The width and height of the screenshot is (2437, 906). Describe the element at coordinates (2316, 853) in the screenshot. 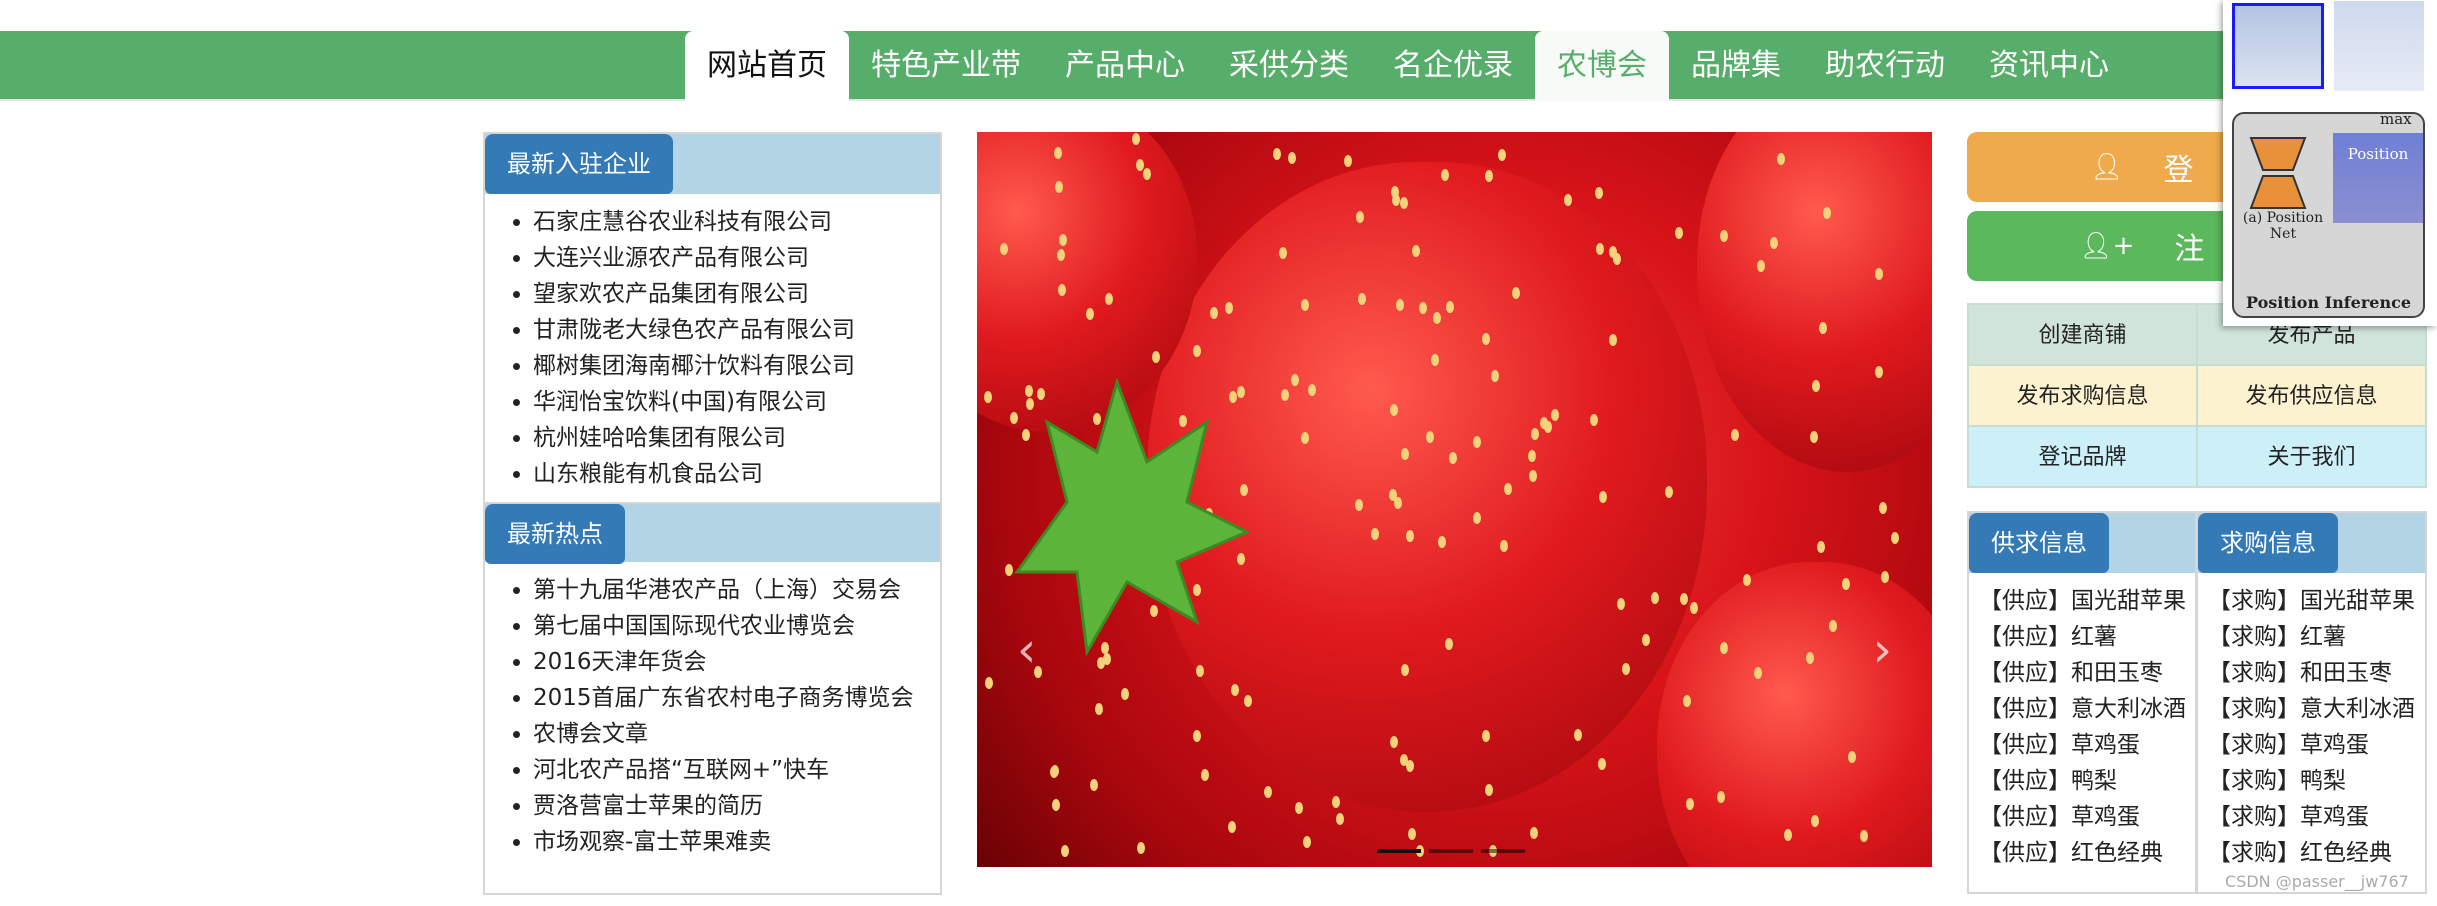

I see `demand-item: 【求购】红色经典` at that location.